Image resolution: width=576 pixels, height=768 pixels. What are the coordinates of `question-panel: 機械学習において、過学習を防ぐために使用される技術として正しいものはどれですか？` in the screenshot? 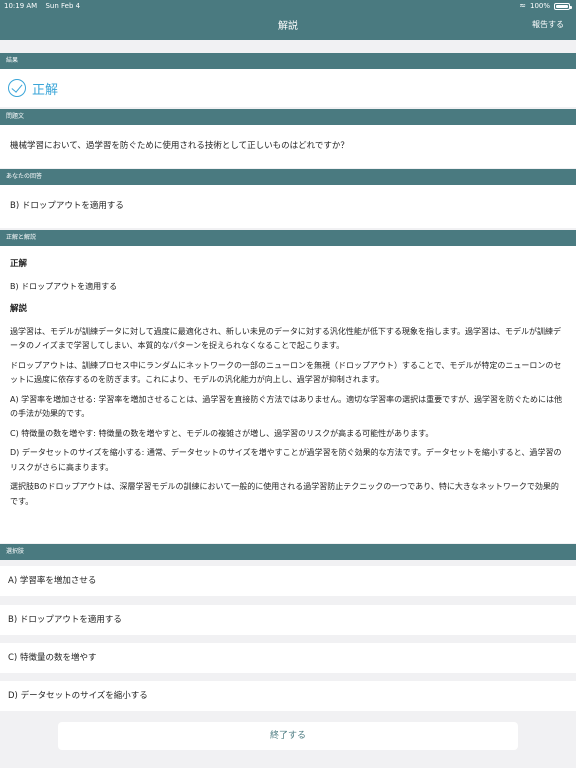 It's located at (288, 146).